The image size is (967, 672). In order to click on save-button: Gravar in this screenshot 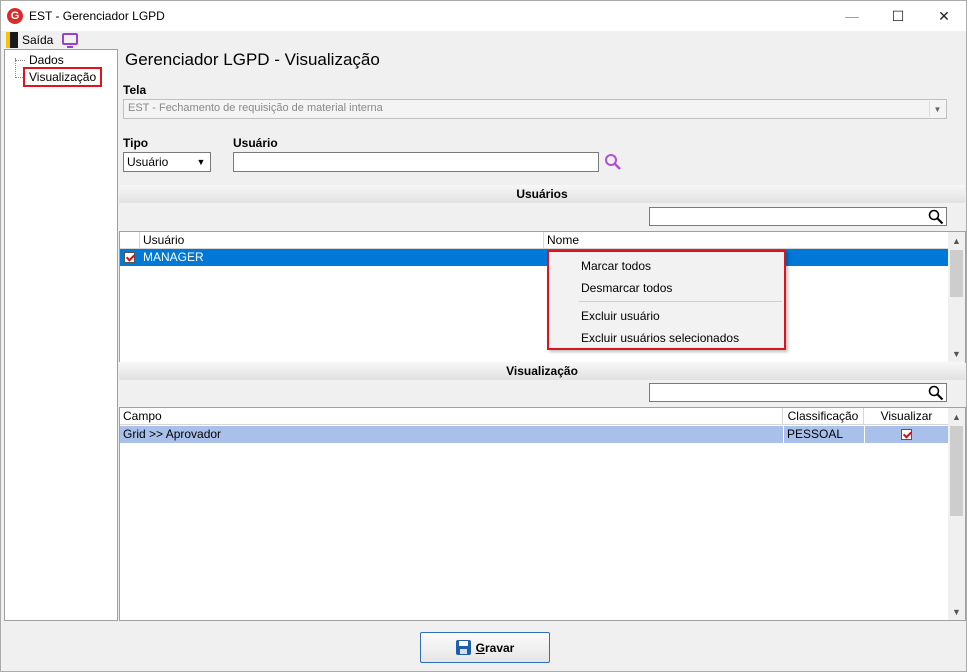, I will do `click(485, 647)`.